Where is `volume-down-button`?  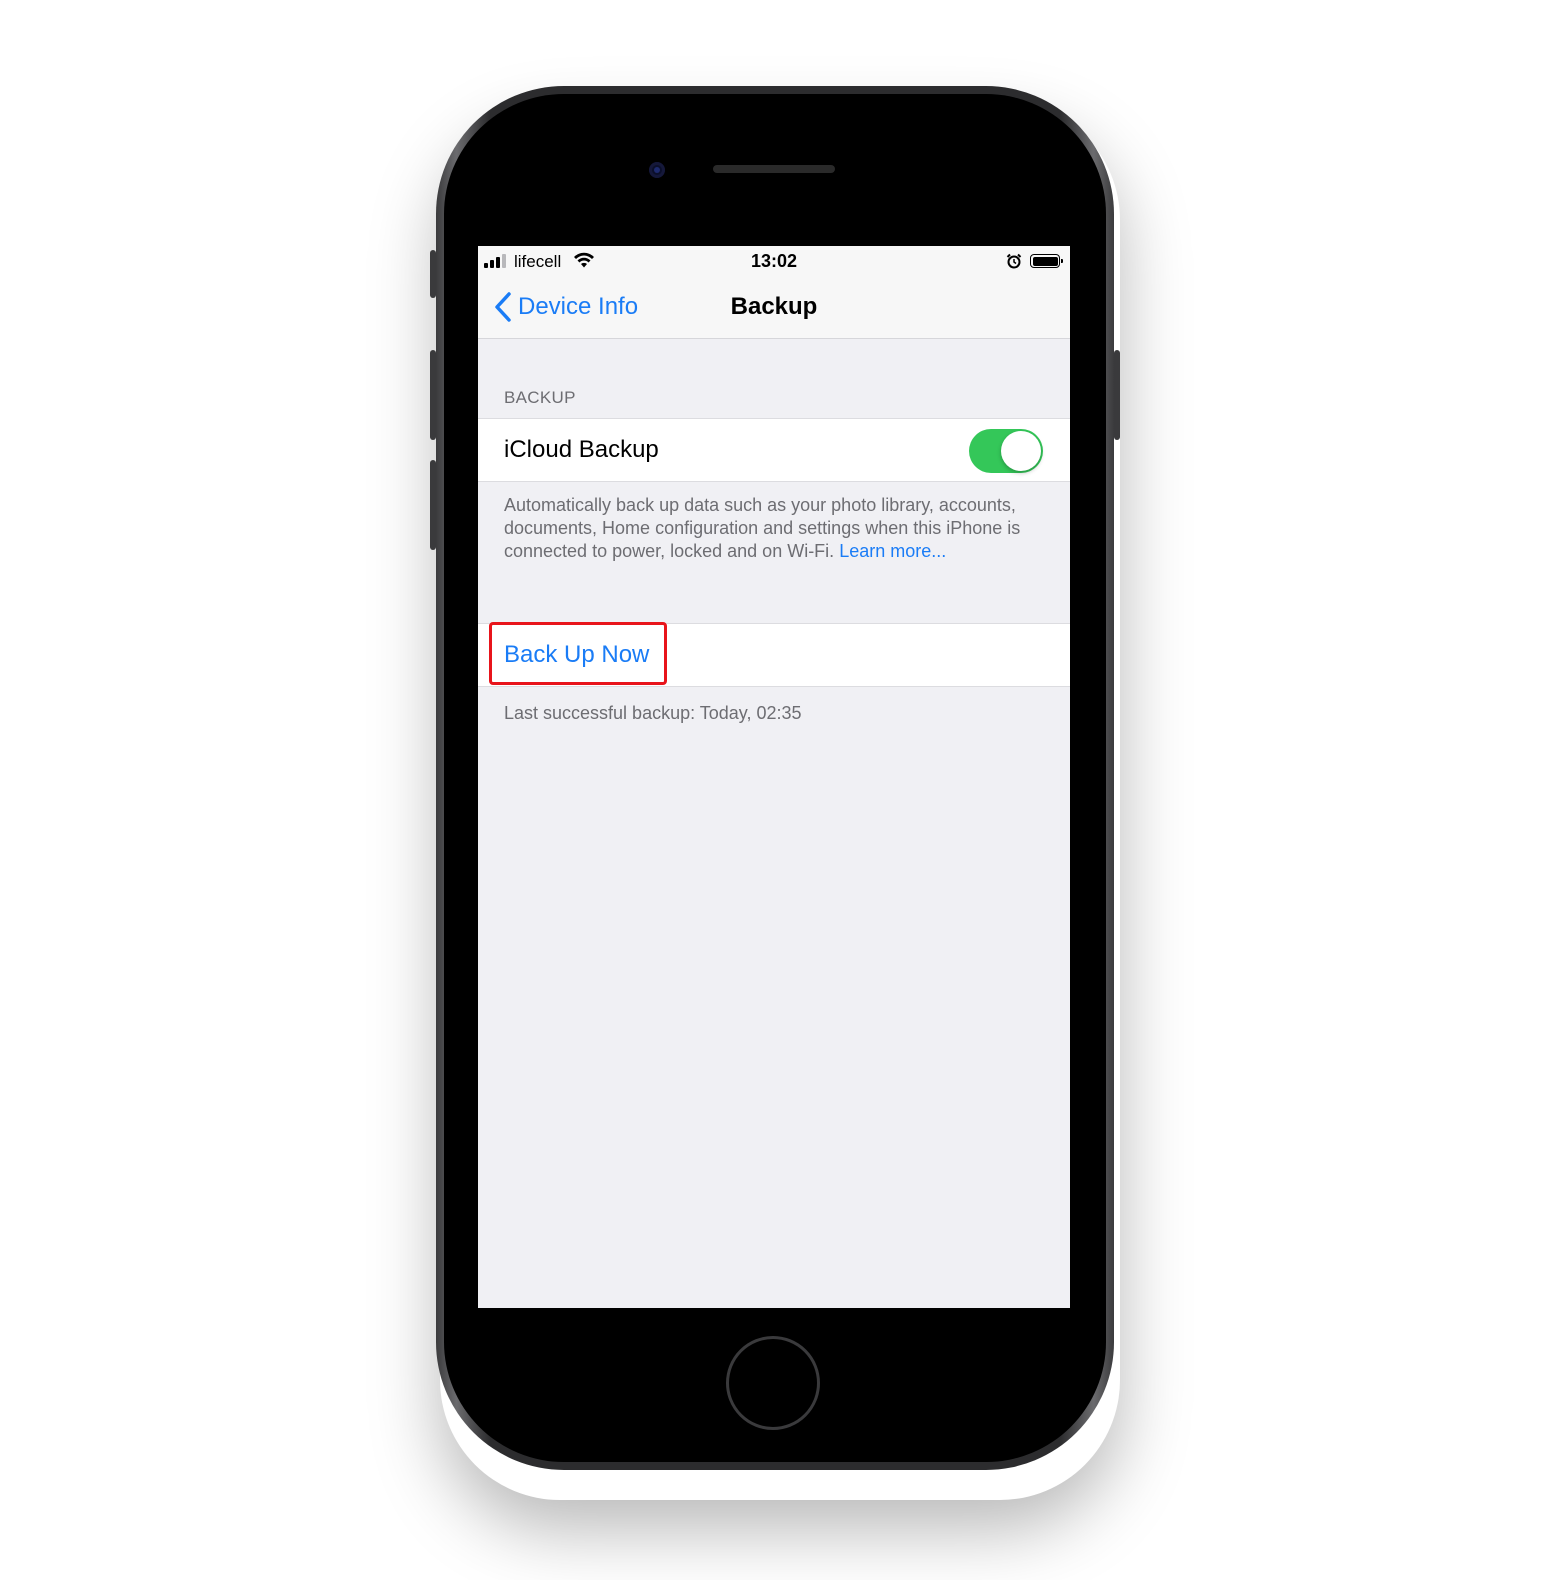 volume-down-button is located at coordinates (433, 505).